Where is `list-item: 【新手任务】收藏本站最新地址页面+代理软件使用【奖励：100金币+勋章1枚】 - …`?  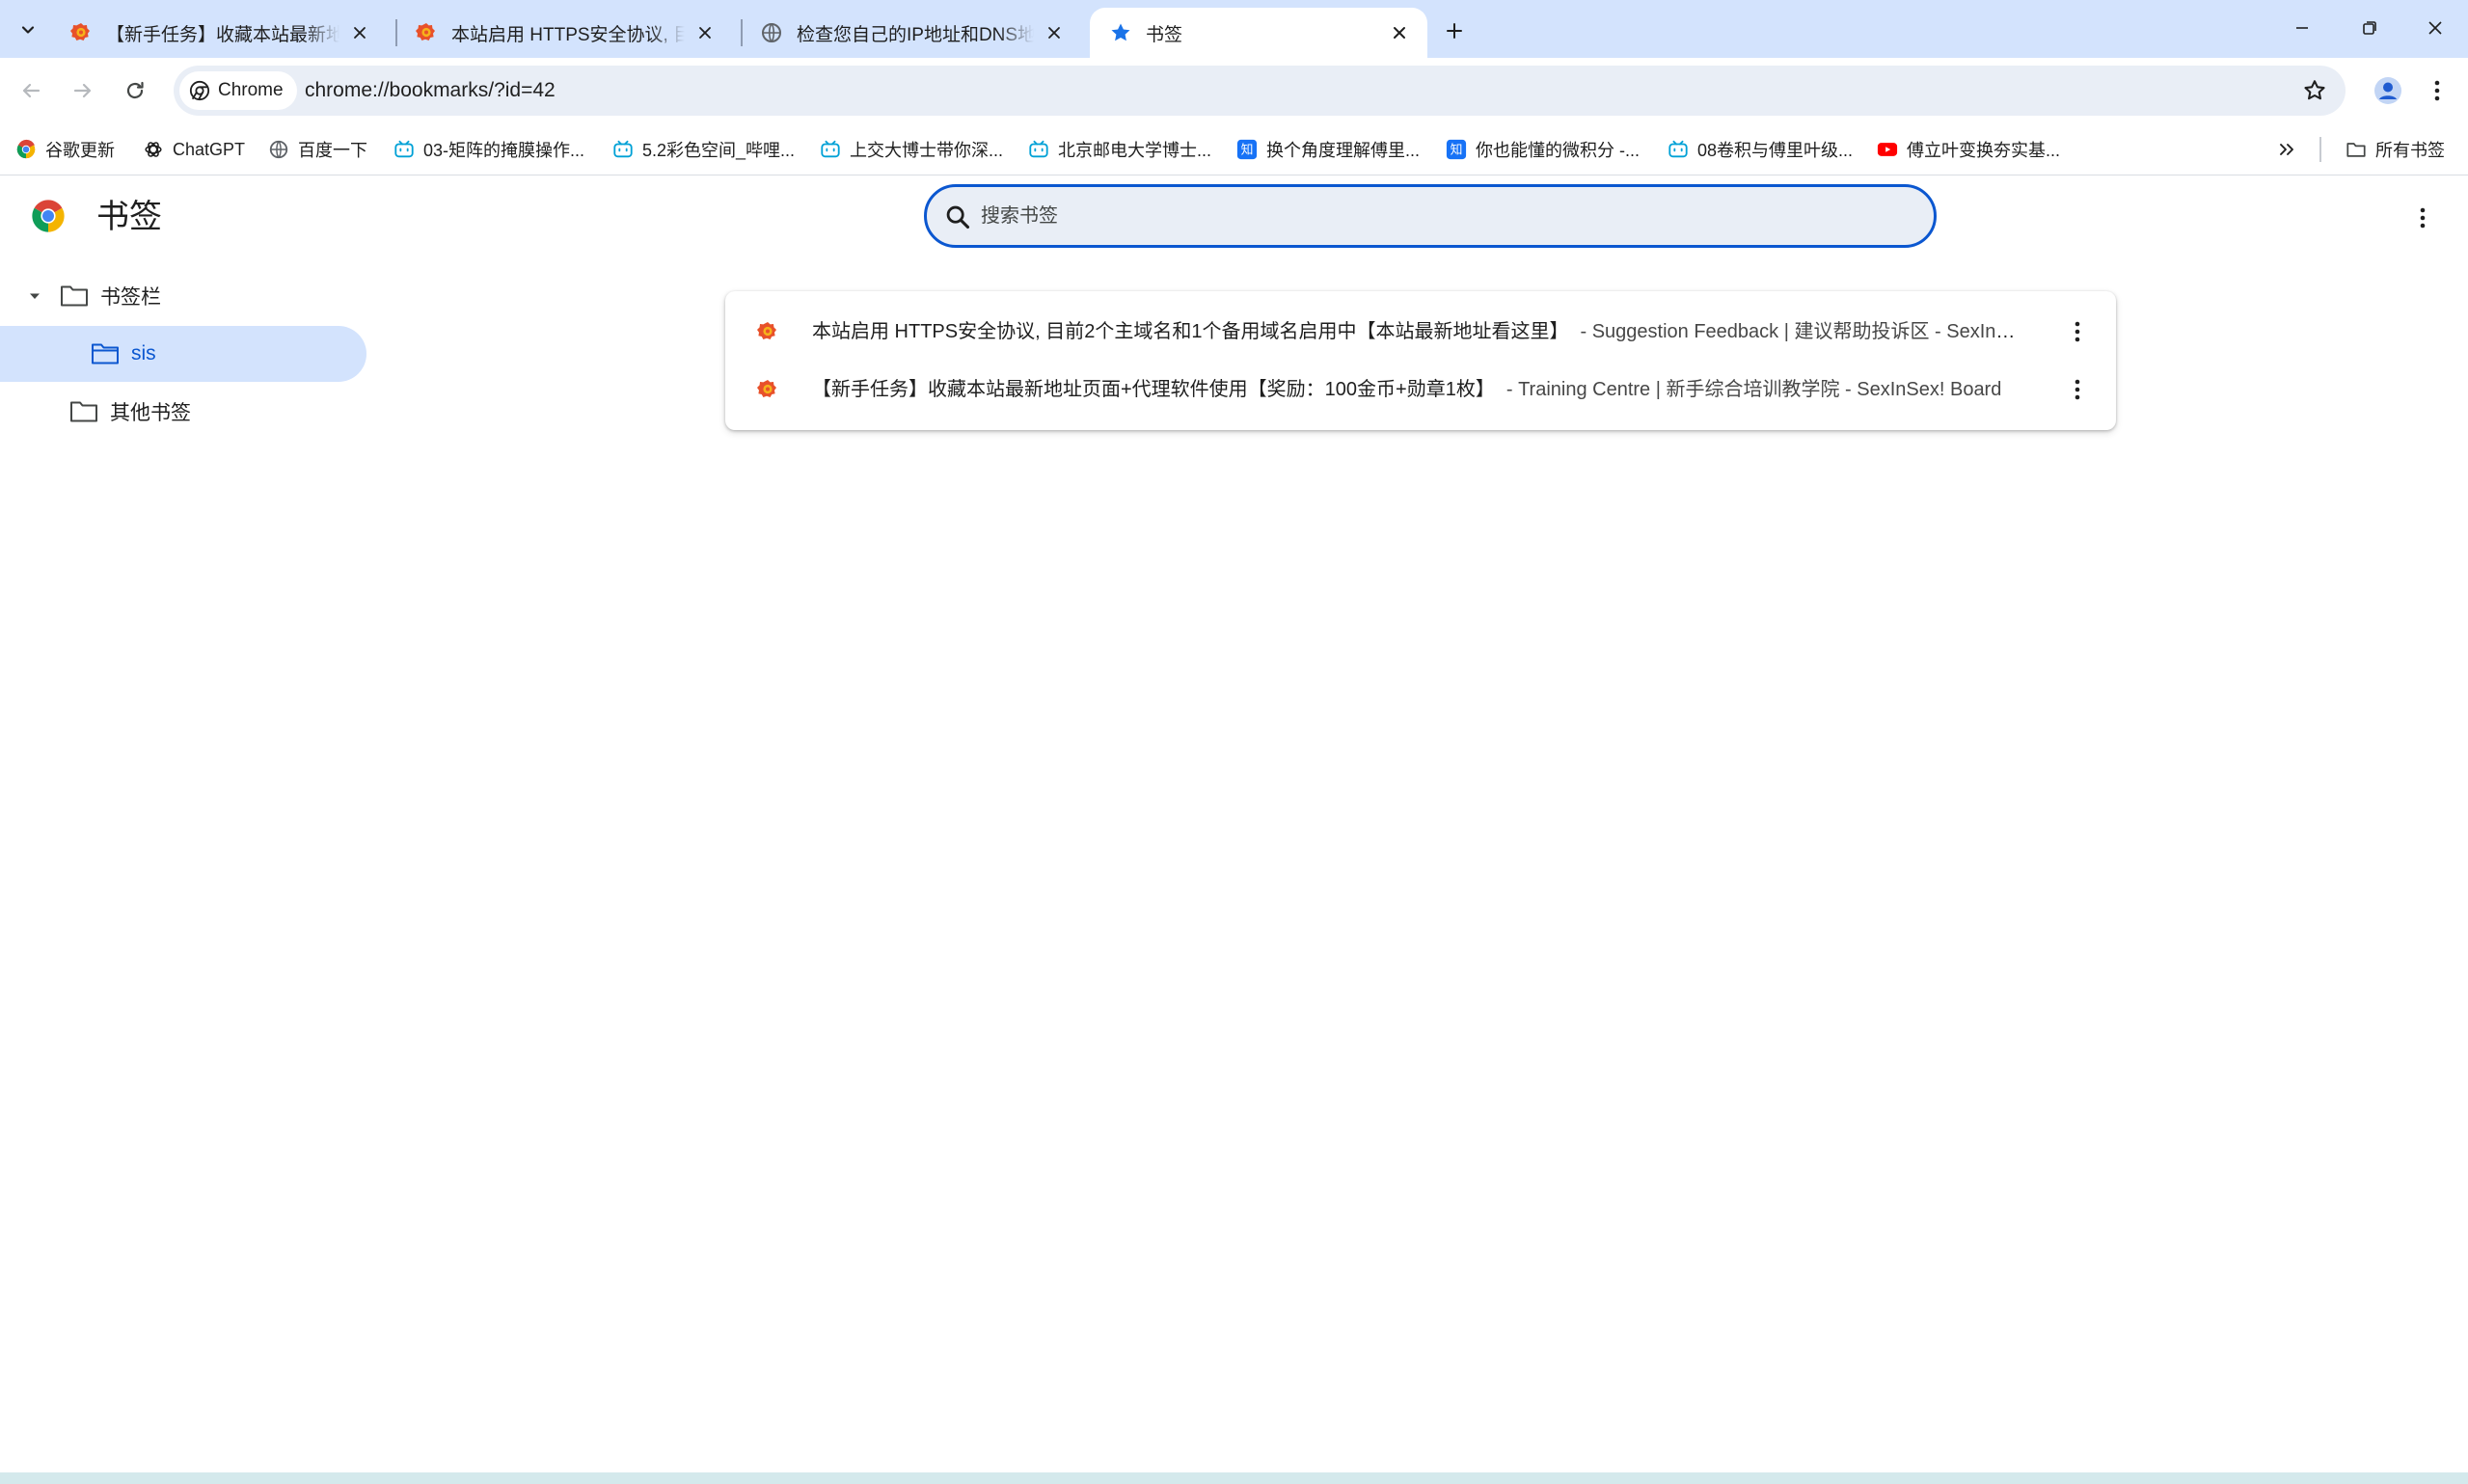
list-item: 【新手任务】收藏本站最新地址页面+代理软件使用【奖励：100金币+勋章1枚】 - … is located at coordinates (1420, 389).